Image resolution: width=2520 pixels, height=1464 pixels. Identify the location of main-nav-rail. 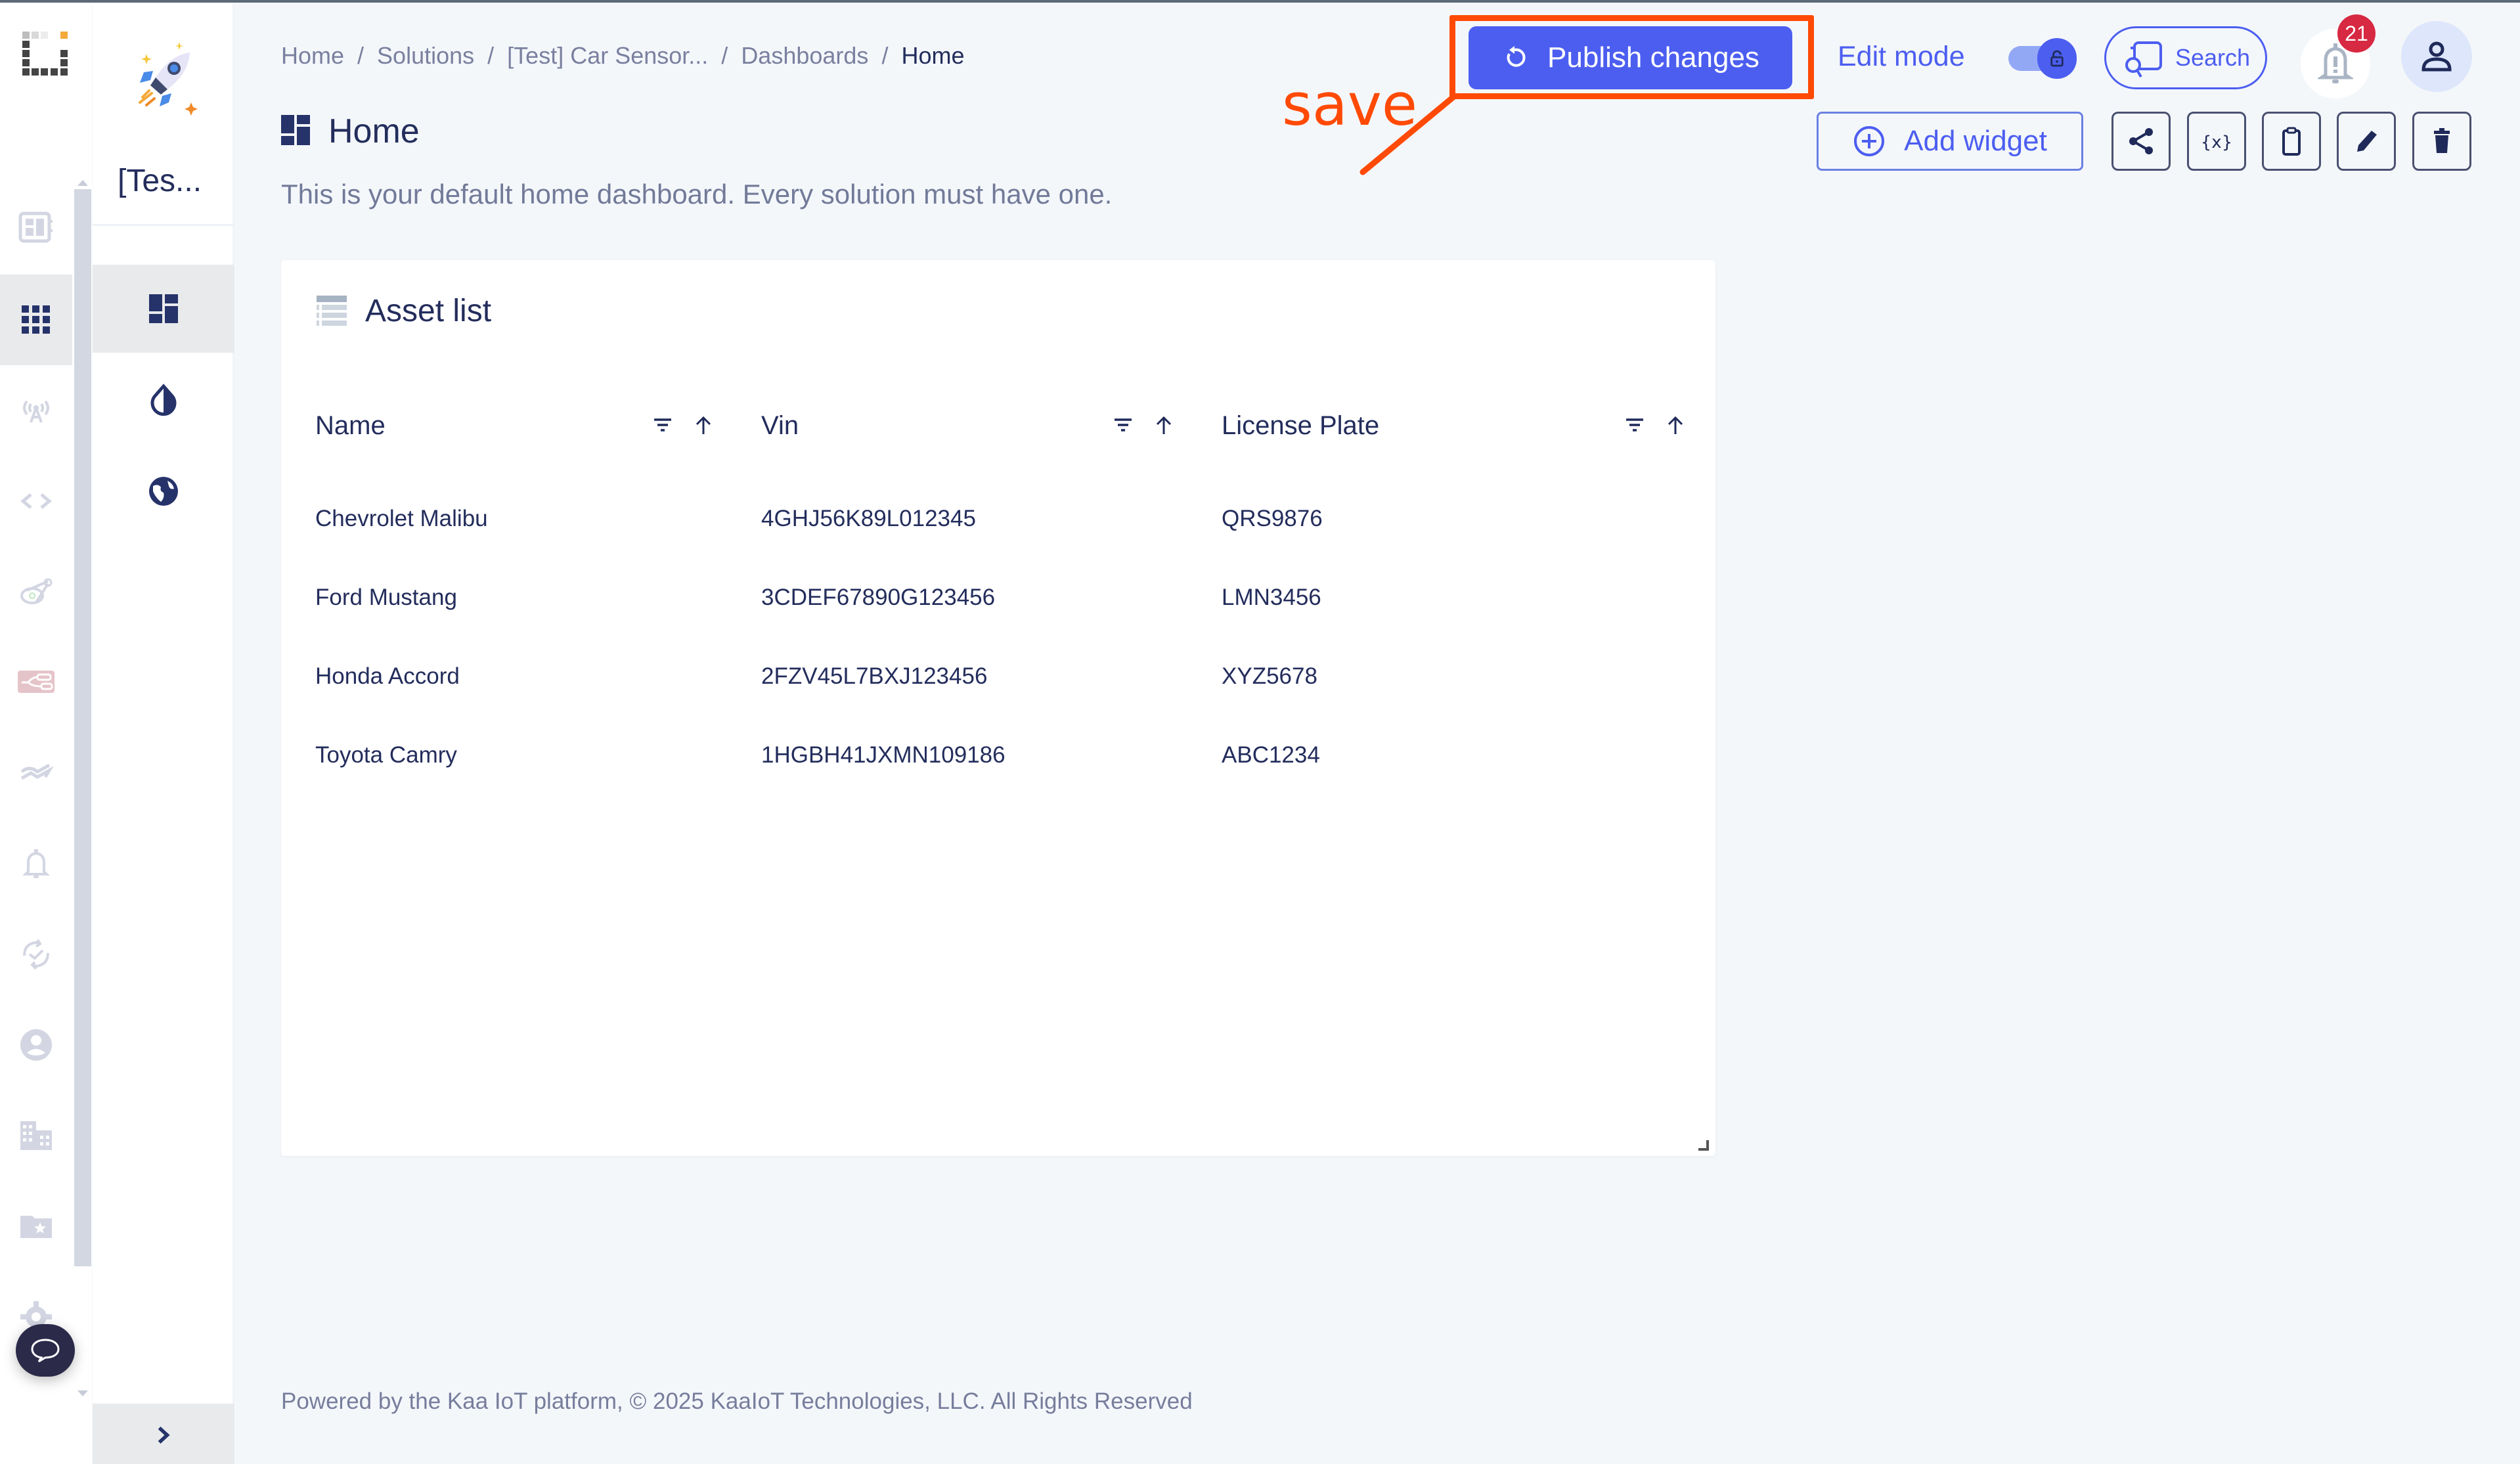
(46, 733).